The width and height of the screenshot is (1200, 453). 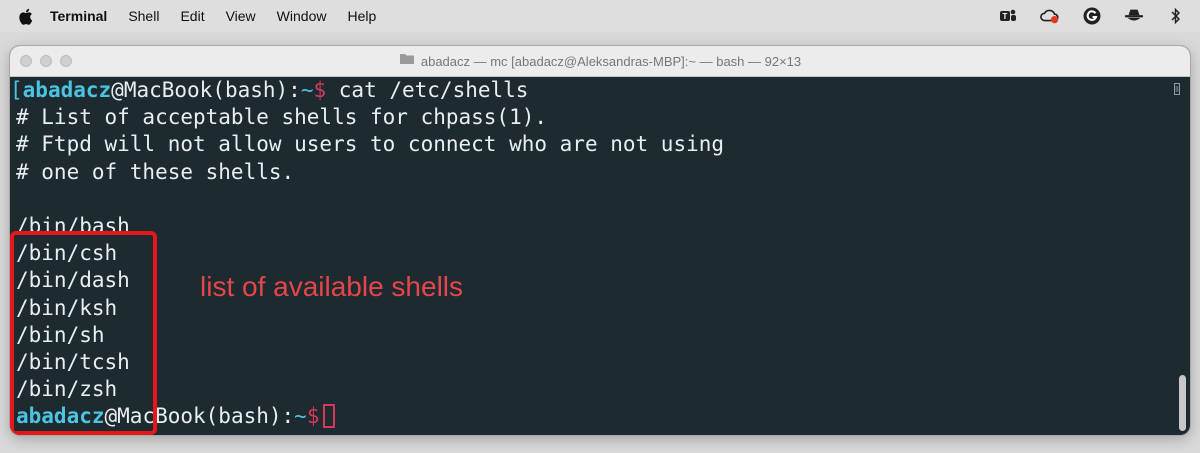 I want to click on apple-menu-icon, so click(x=25, y=16).